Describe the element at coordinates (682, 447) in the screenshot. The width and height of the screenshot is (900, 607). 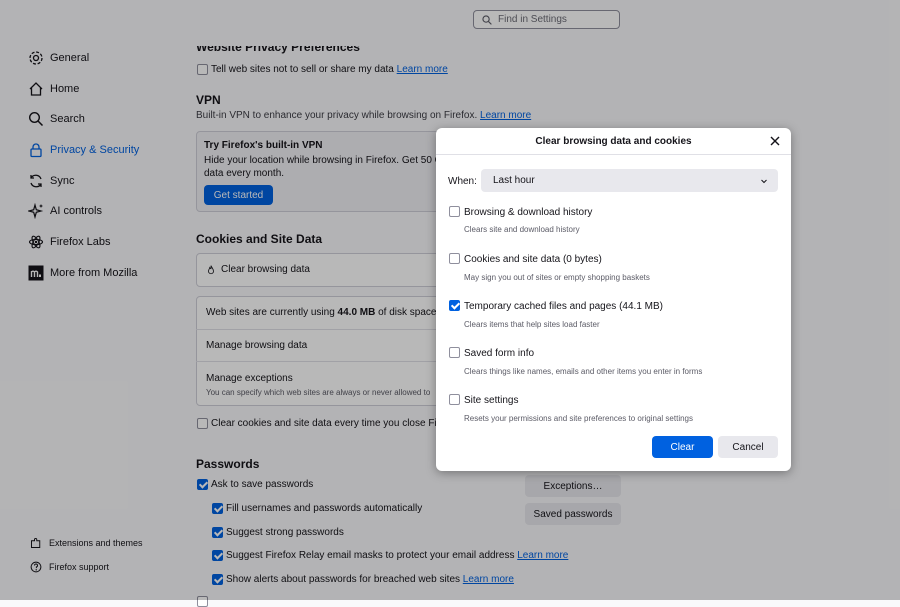
I see `clear-button: Clear` at that location.